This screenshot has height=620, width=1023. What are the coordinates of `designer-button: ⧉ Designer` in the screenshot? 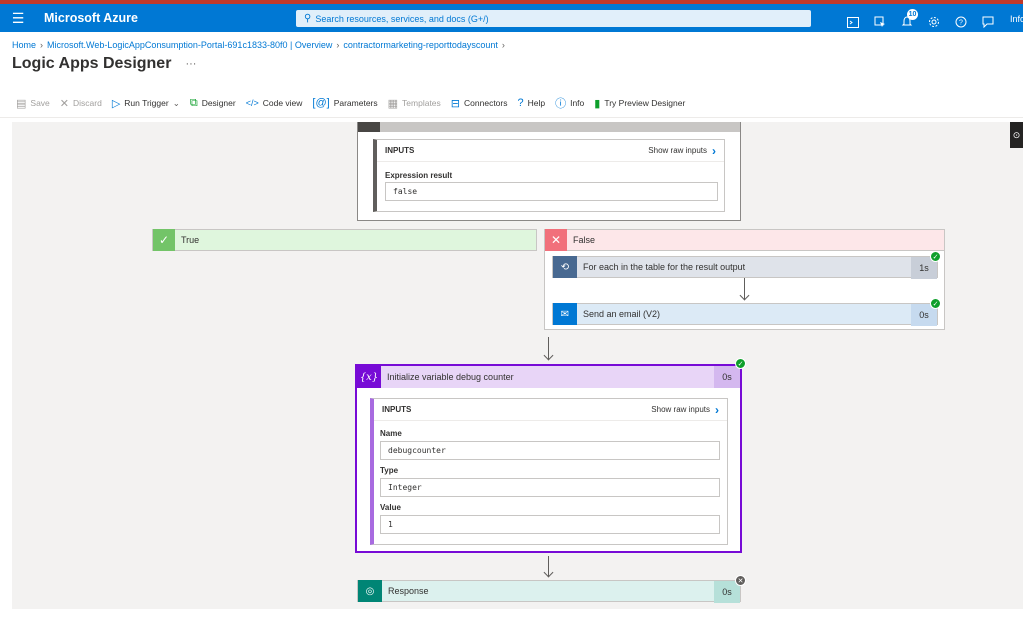 It's located at (213, 103).